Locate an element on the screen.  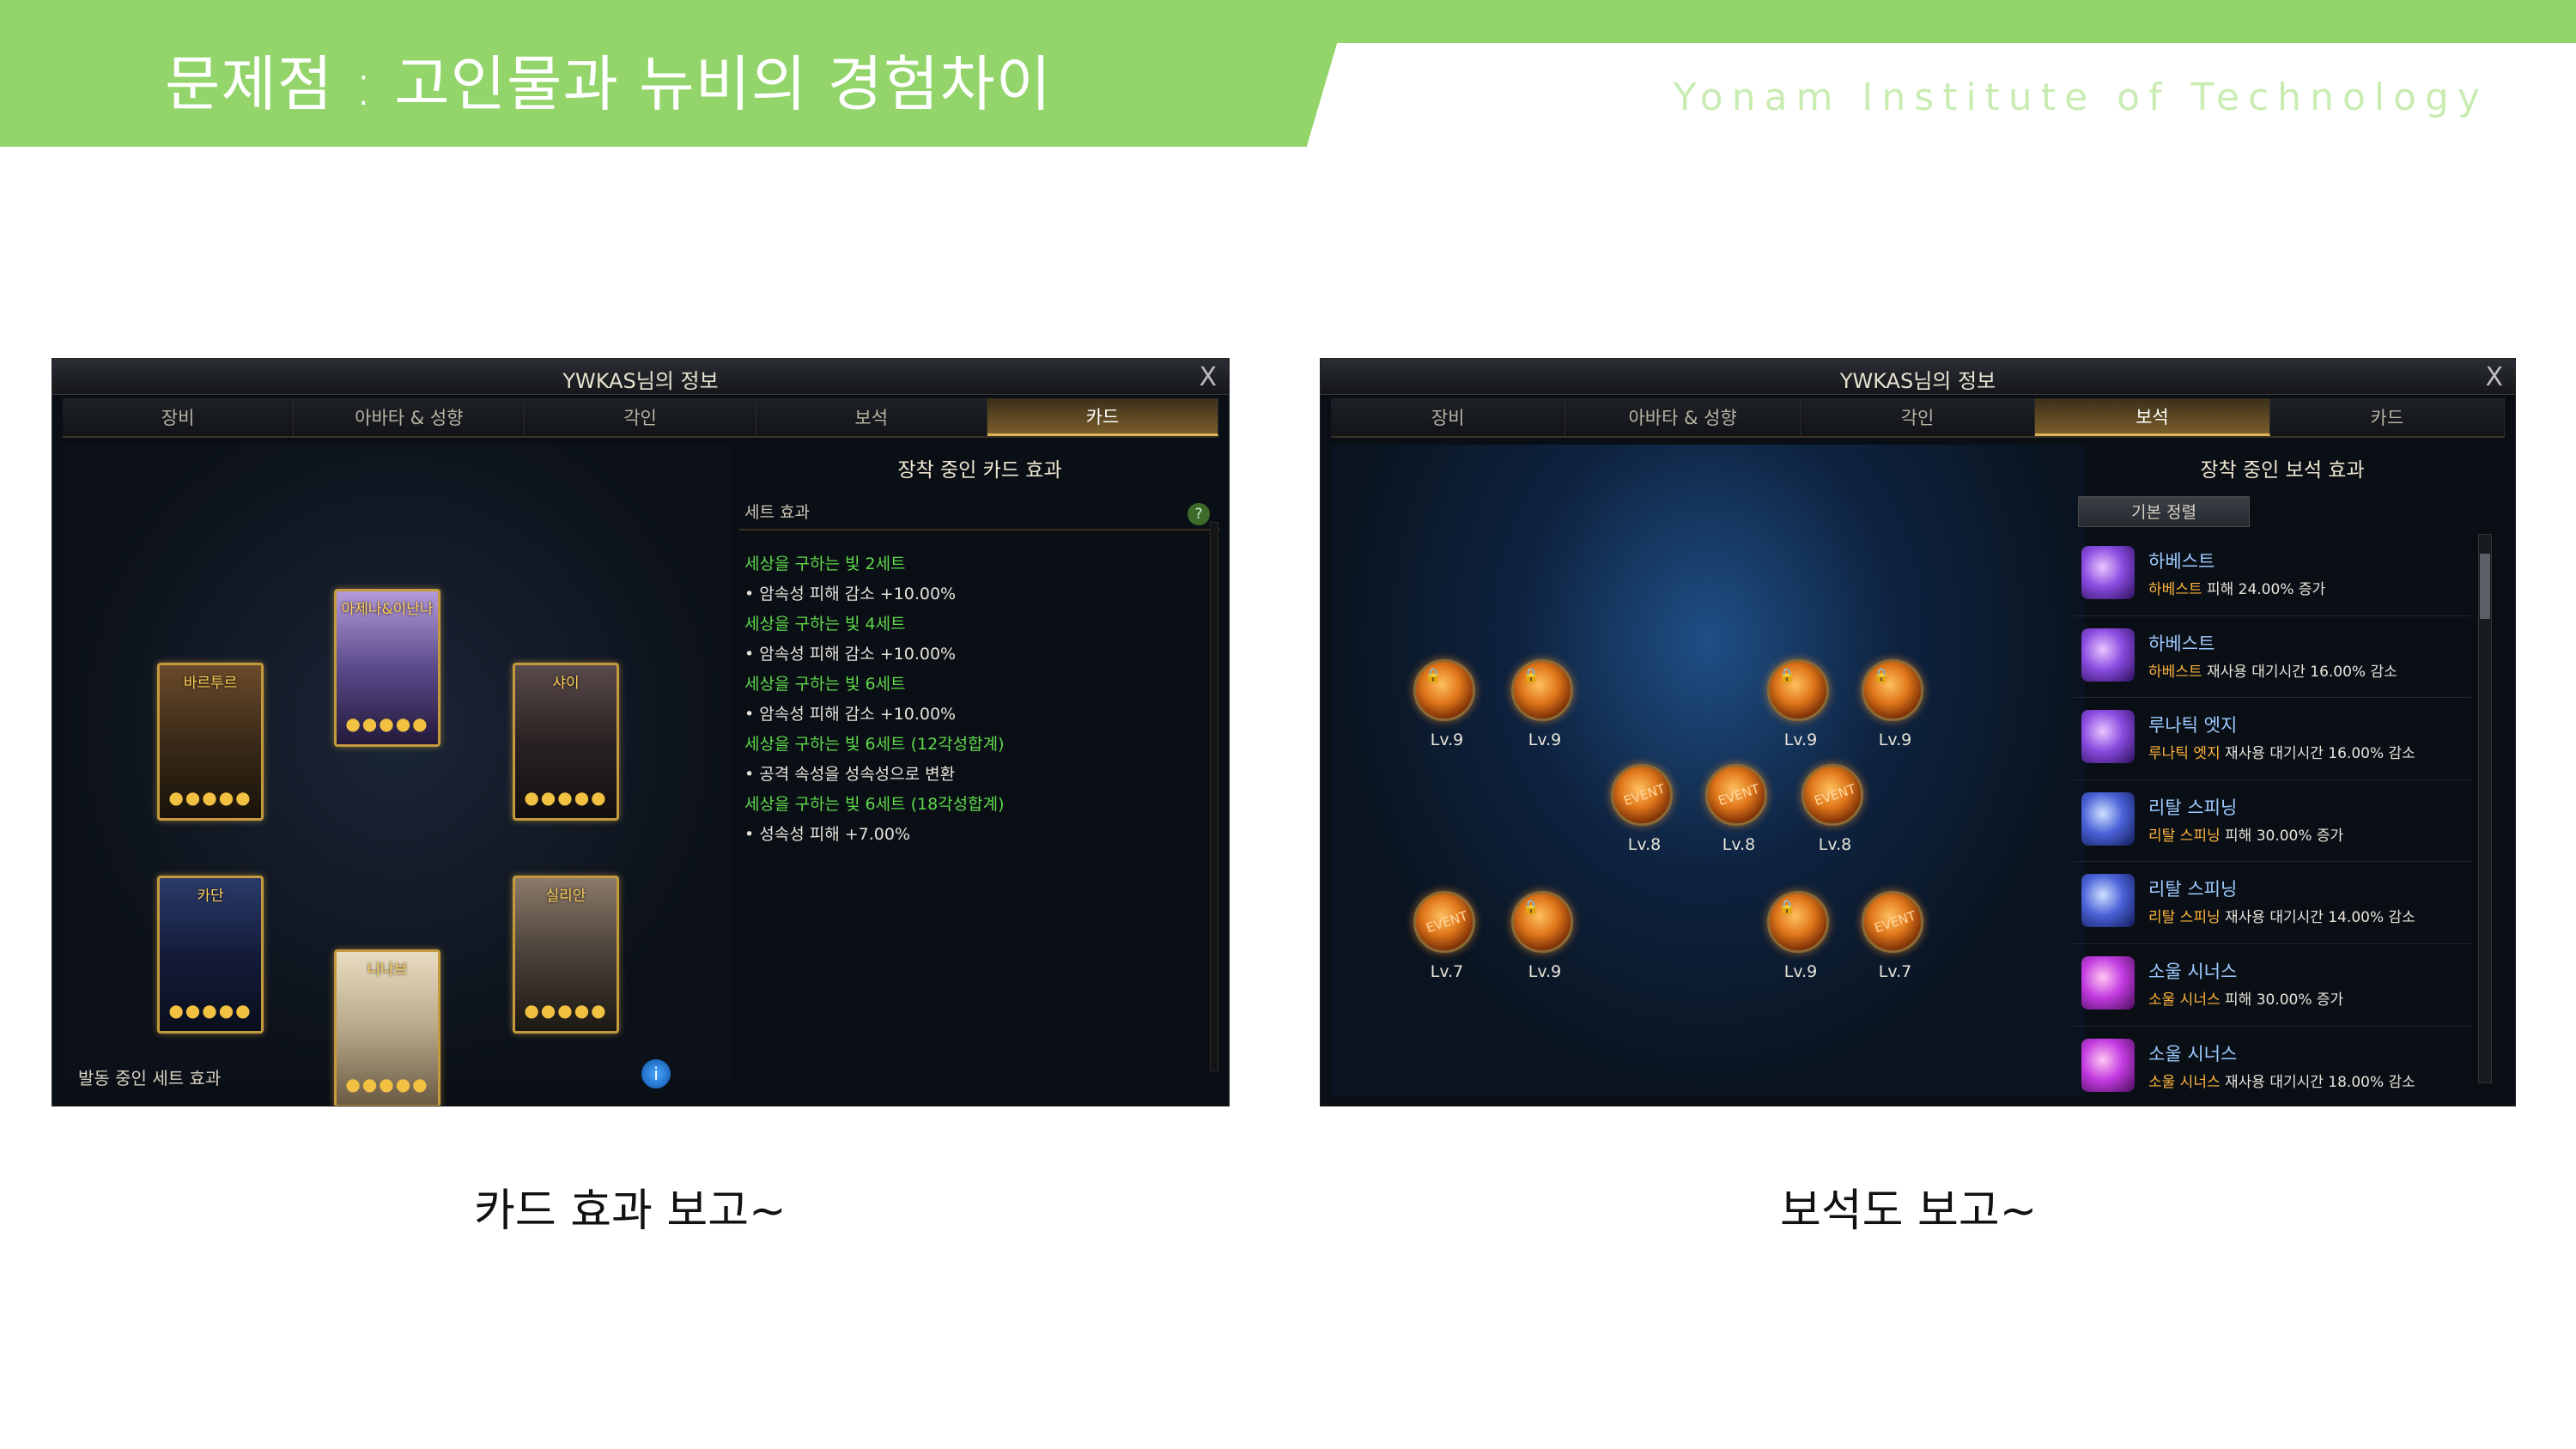
gem-effect-row: 리탈 스피닝 리탈 스피닝 재사용 대기시간 14.00% 감소 is located at coordinates (2272, 903).